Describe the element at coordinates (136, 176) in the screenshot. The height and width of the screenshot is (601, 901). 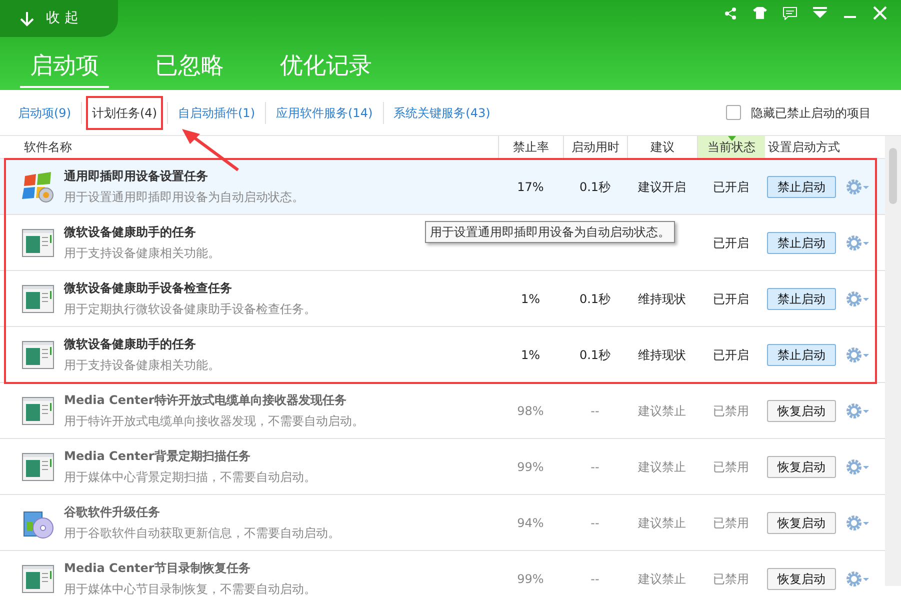
I see `task-name: 通用即插即用设备设置任务` at that location.